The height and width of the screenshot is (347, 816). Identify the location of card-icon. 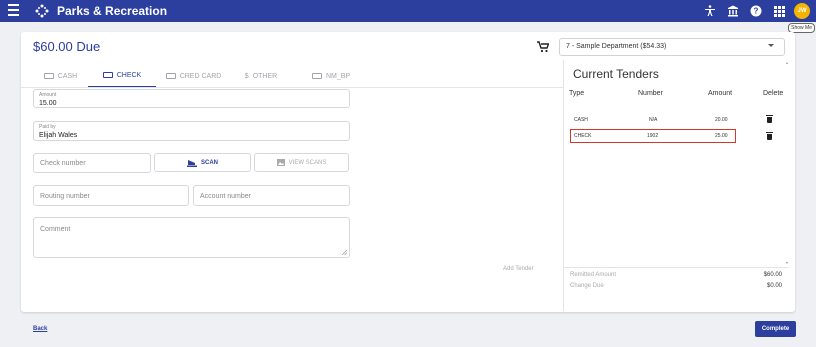
(316, 76).